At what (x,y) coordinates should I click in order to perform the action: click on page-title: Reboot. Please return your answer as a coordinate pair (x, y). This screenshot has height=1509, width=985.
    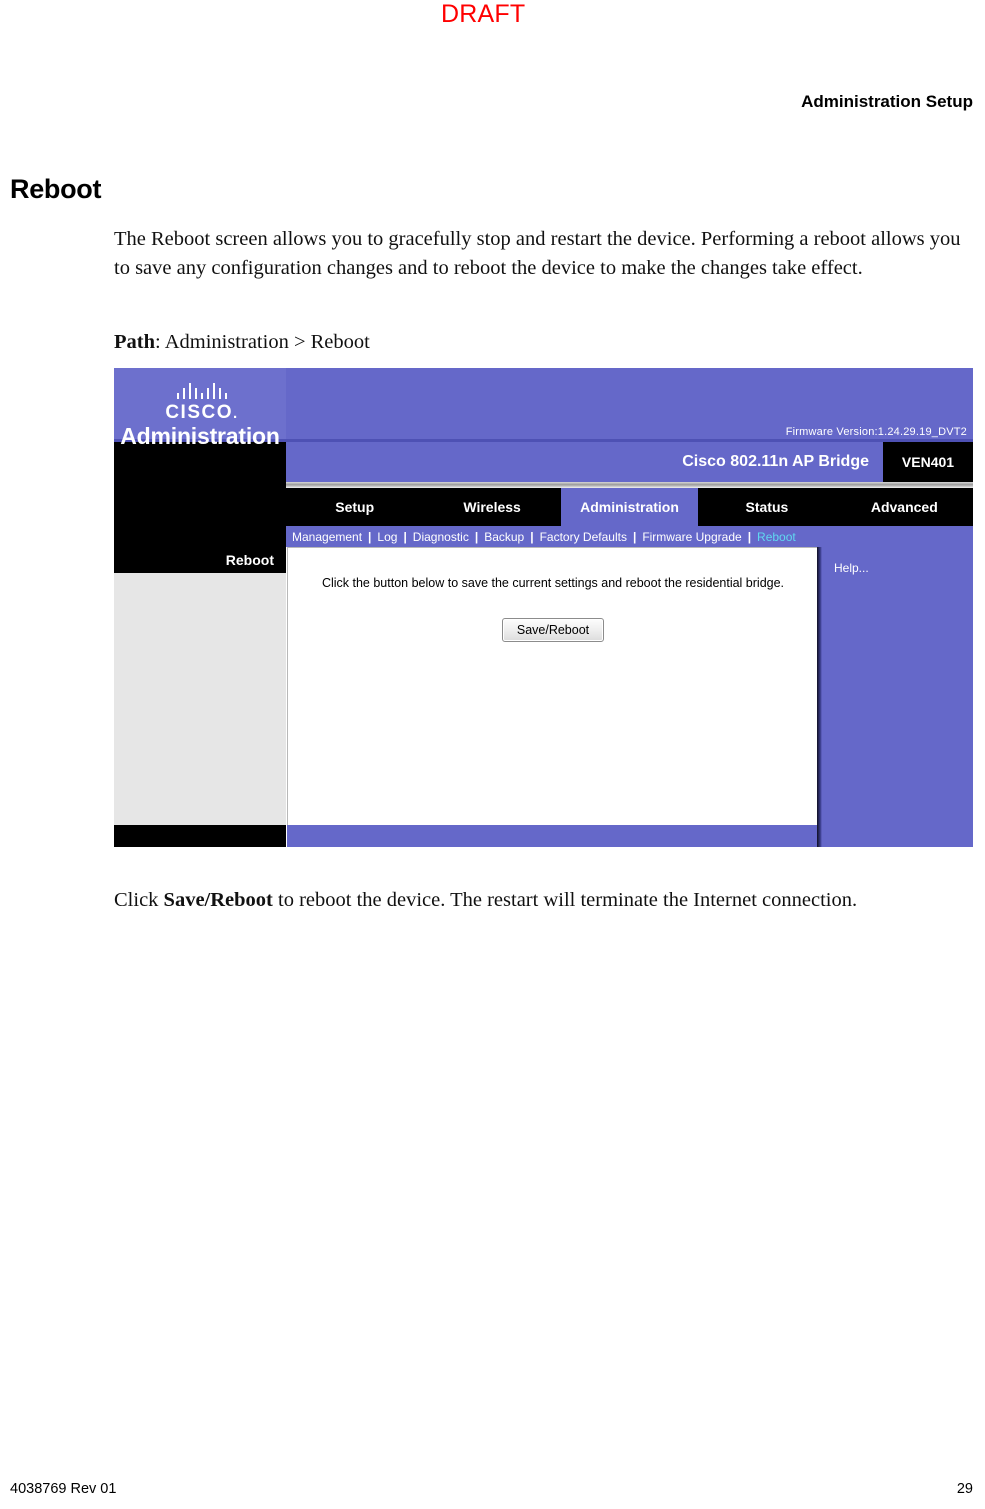
    Looking at the image, I should click on (56, 189).